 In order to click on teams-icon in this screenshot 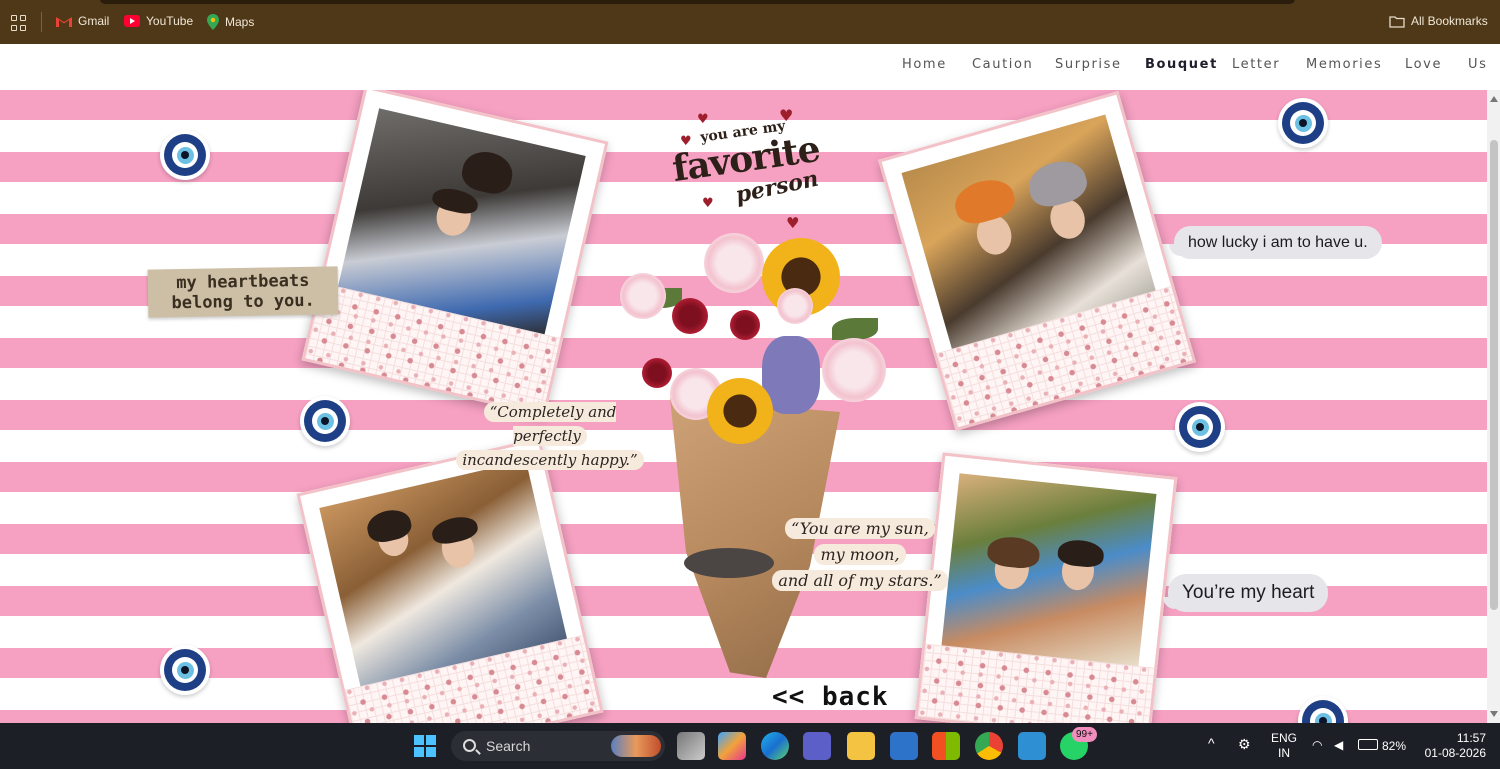, I will do `click(817, 746)`.